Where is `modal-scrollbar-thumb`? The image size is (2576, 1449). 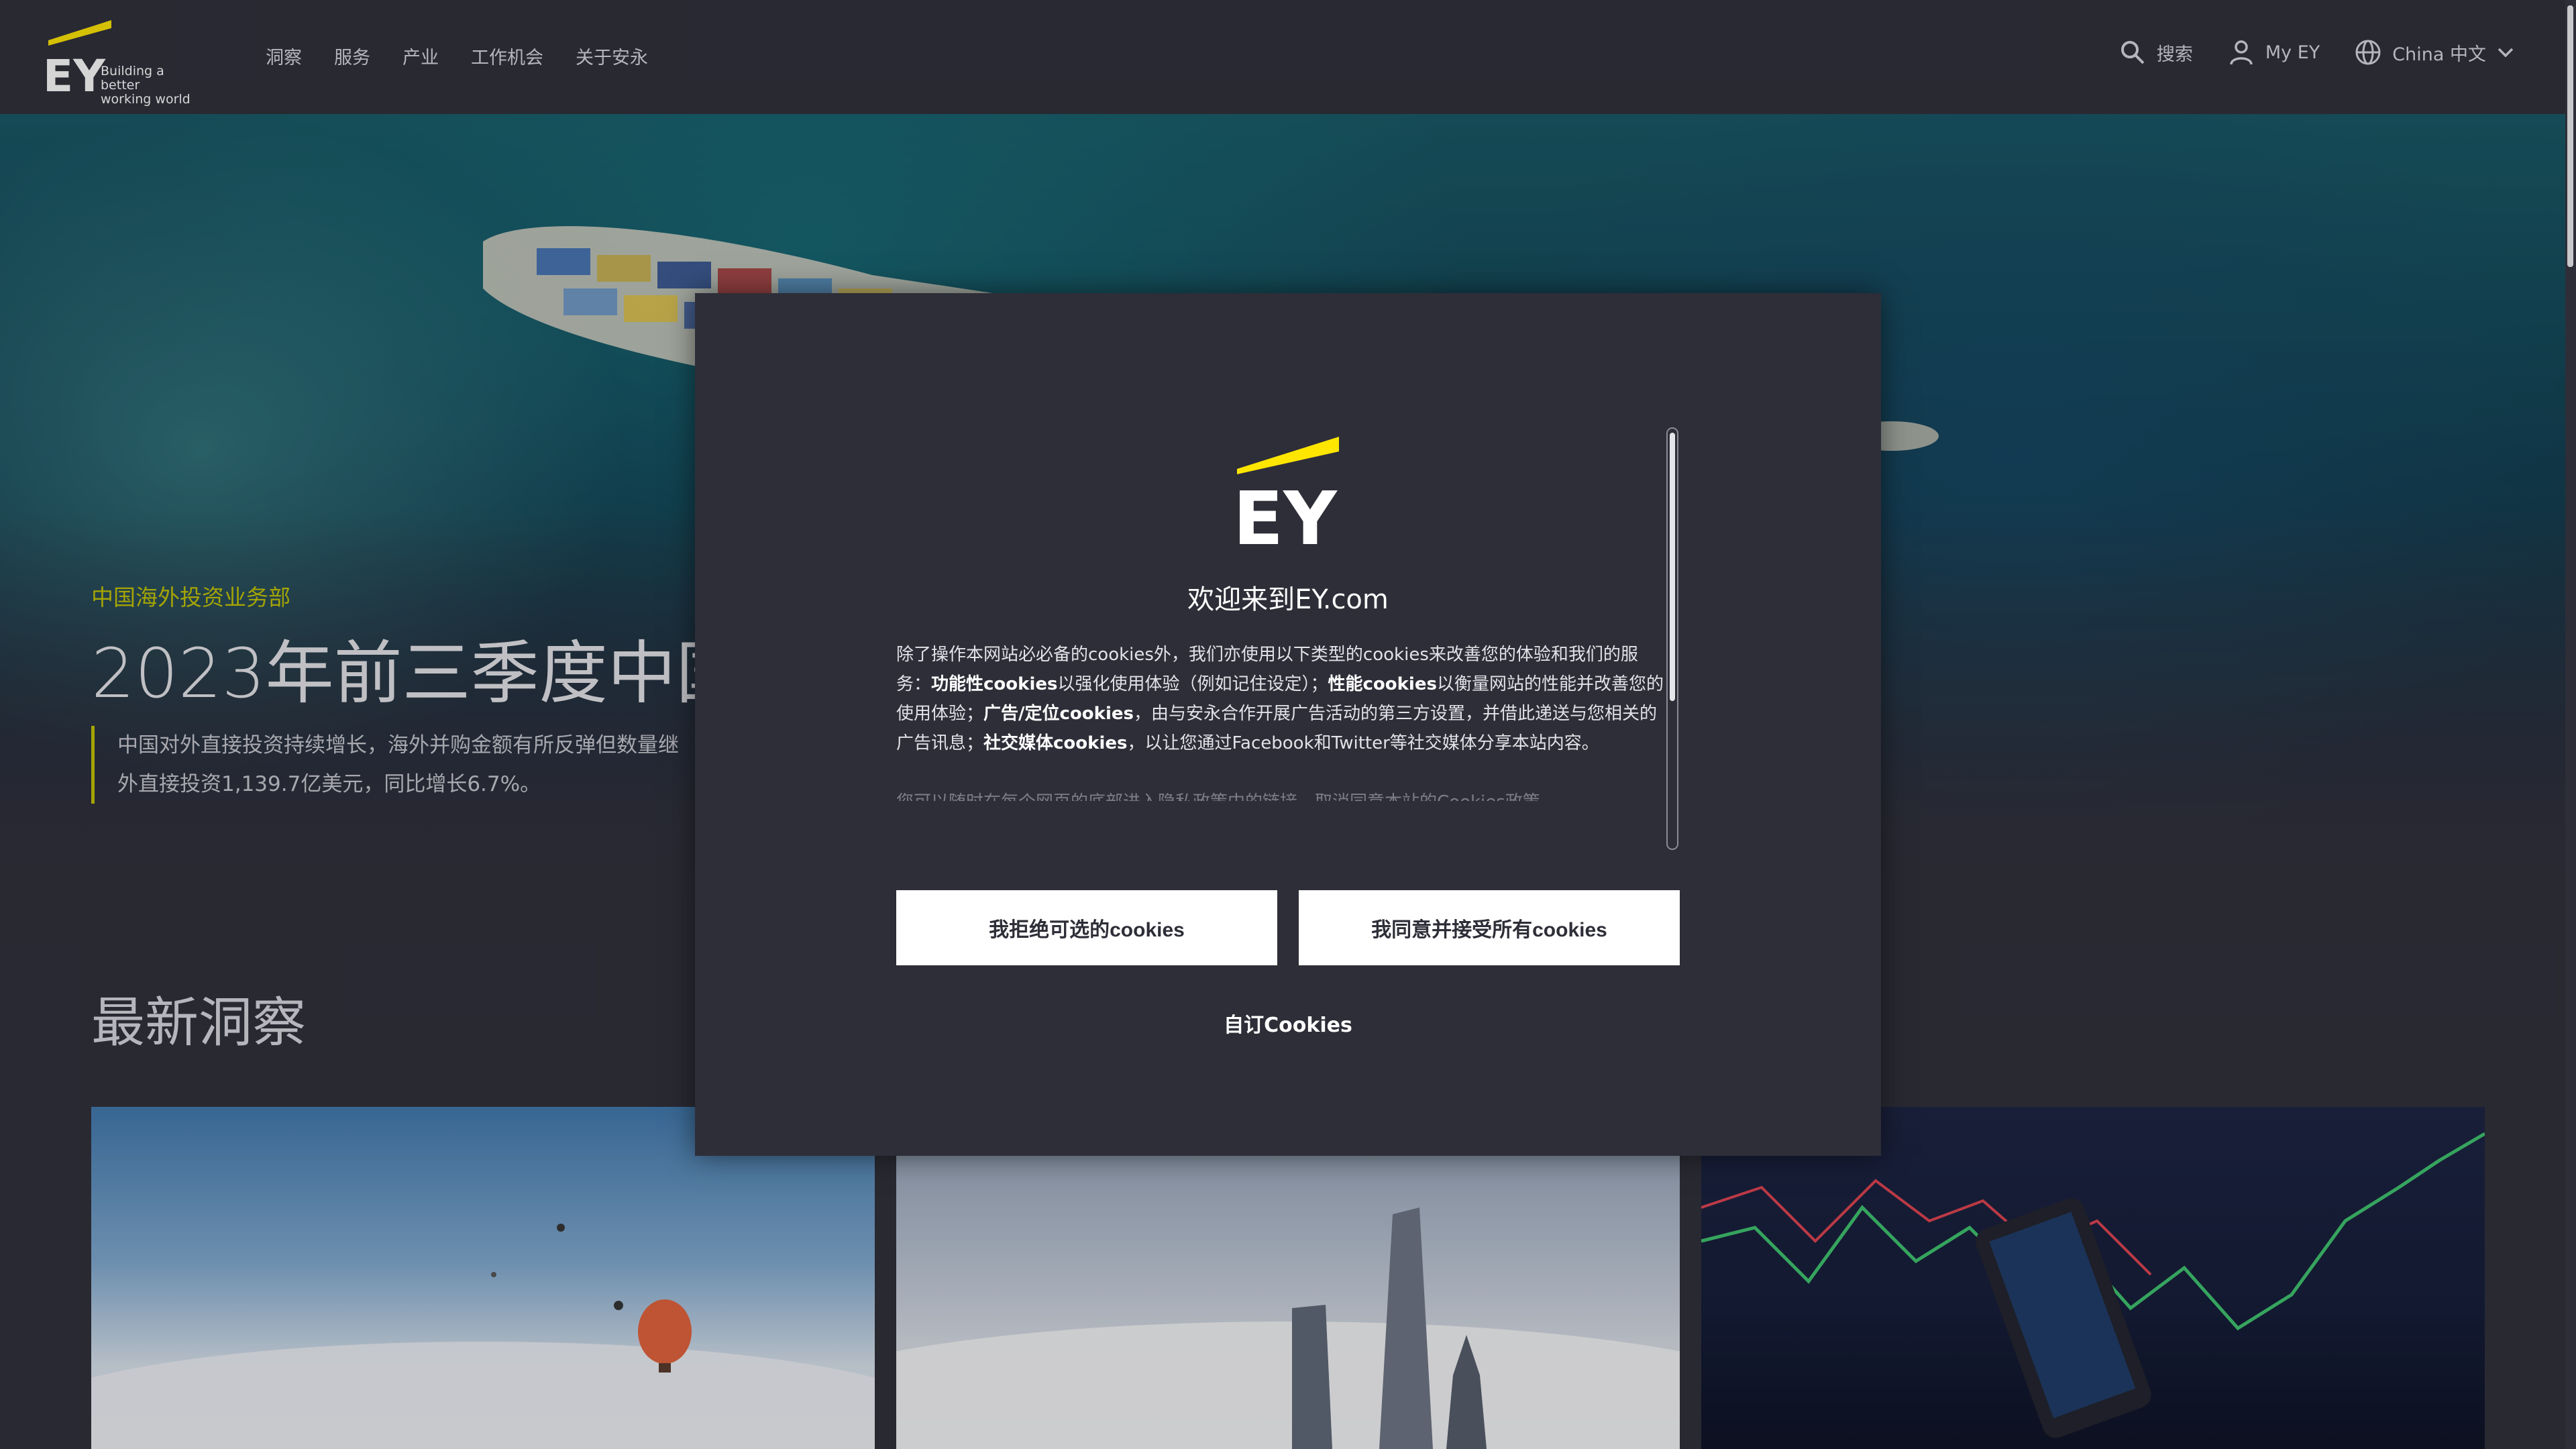 modal-scrollbar-thumb is located at coordinates (1672, 567).